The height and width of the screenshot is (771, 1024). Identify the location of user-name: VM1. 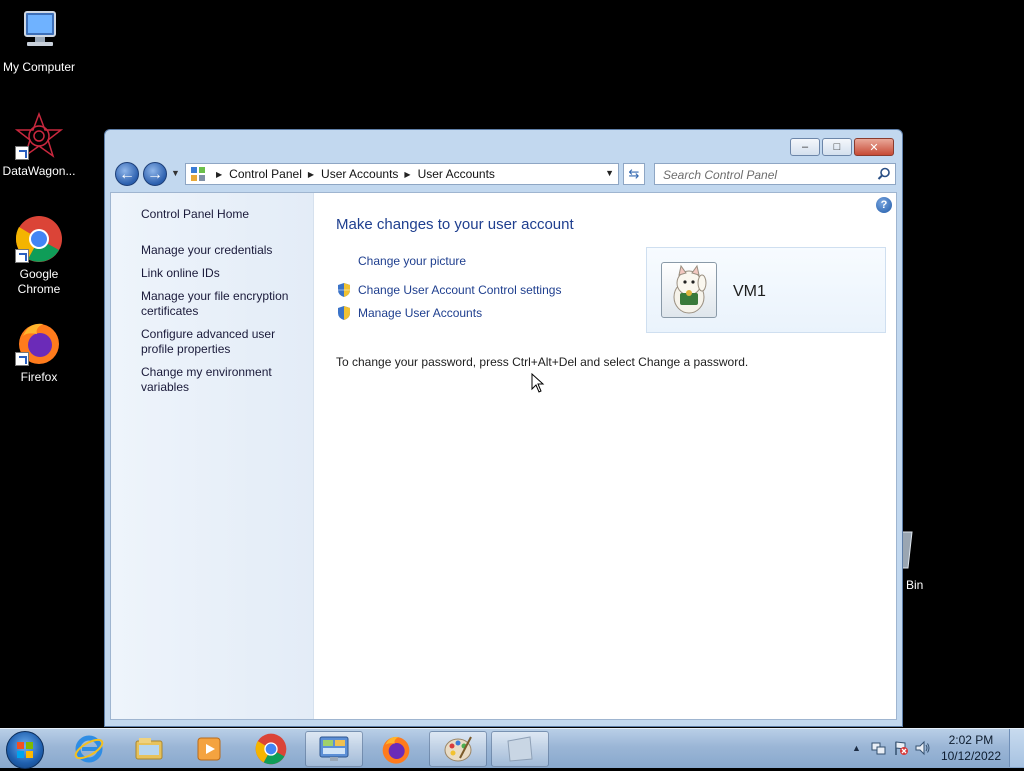
(749, 291).